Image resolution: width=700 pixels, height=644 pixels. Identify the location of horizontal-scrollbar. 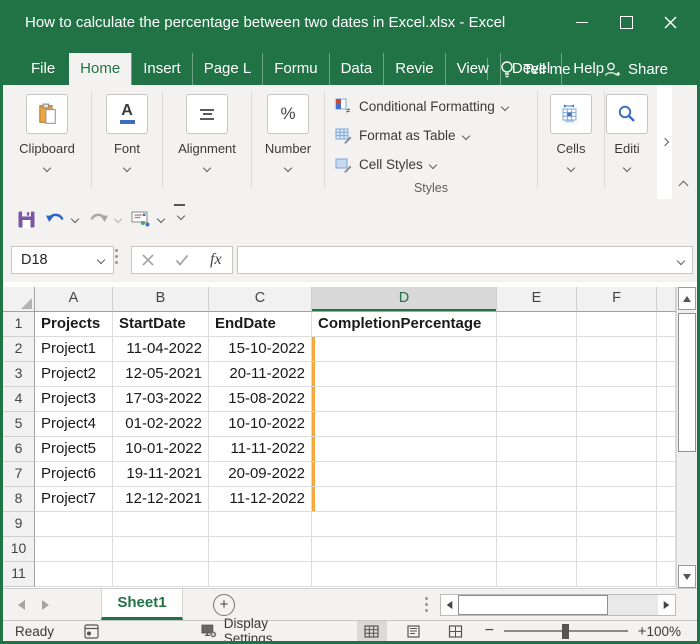
(558, 604).